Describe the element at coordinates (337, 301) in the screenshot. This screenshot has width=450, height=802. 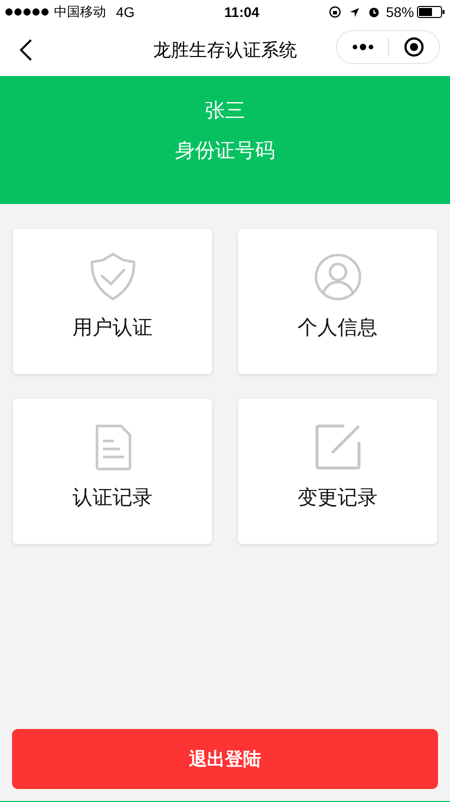
I see `menu-card: 个人信息` at that location.